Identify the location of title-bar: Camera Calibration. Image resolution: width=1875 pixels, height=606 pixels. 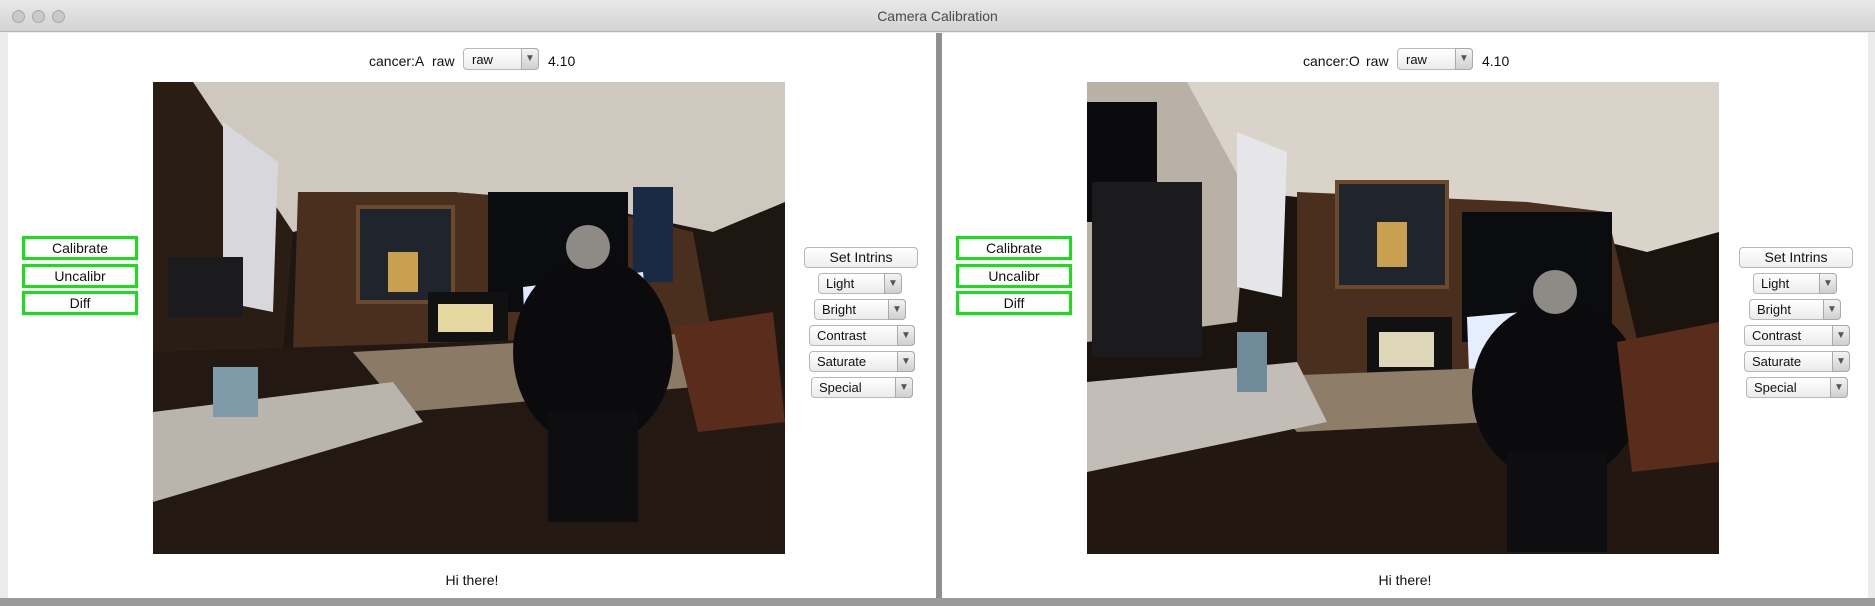
(937, 16).